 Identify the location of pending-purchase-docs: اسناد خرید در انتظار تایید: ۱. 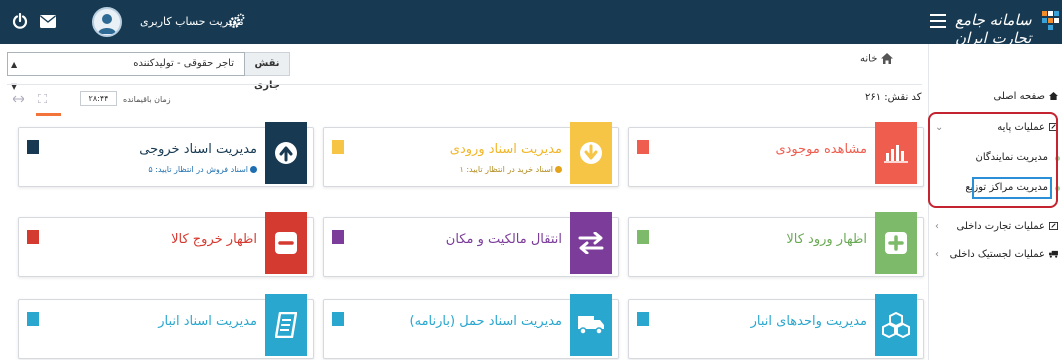
(510, 169).